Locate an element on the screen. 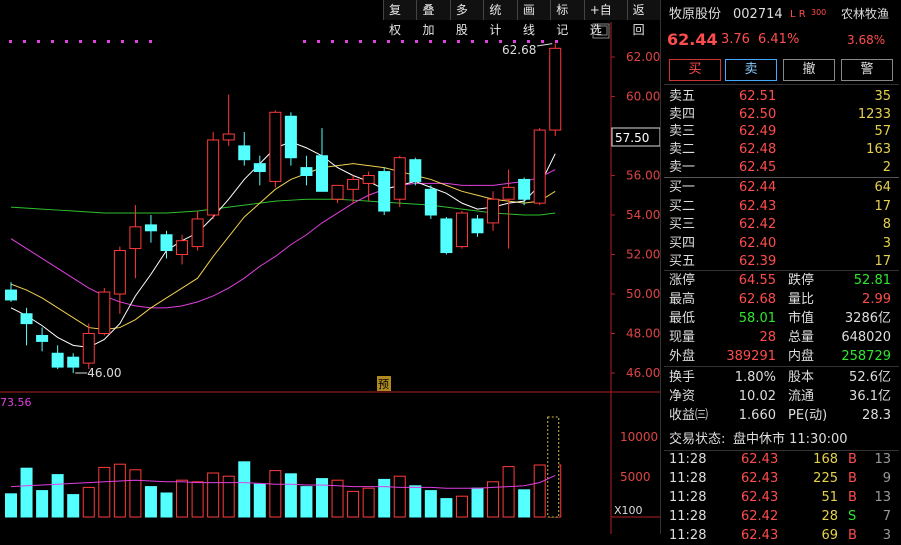  statistics-button: 统计 is located at coordinates (499, 18).